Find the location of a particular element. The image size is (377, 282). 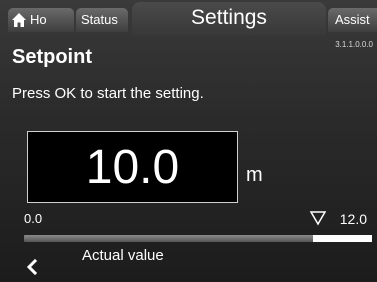

actual-value-bar-fill is located at coordinates (342, 238).